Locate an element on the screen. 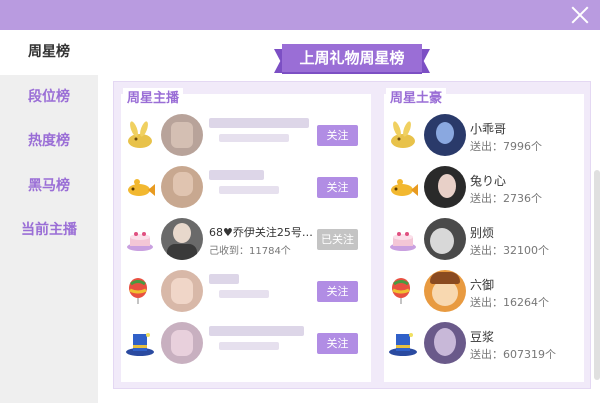  tycoon-name: 别烦 is located at coordinates (482, 232).